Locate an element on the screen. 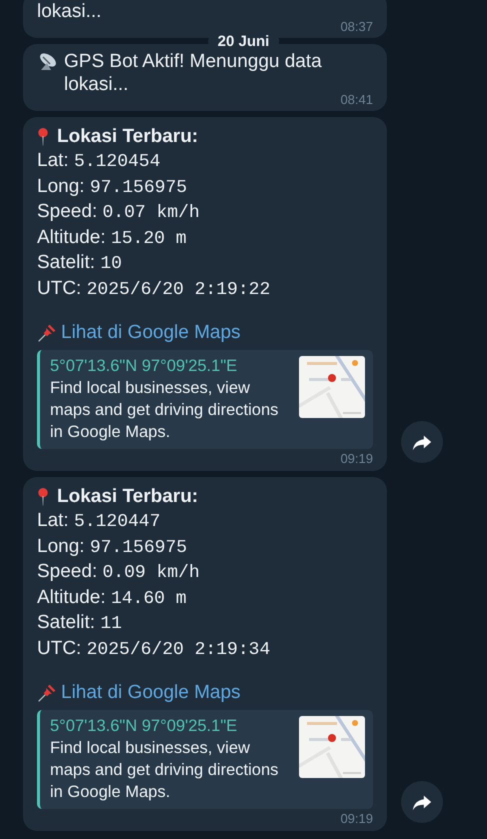 The image size is (487, 839). data-line: Lat: 5.120447 is located at coordinates (99, 521).